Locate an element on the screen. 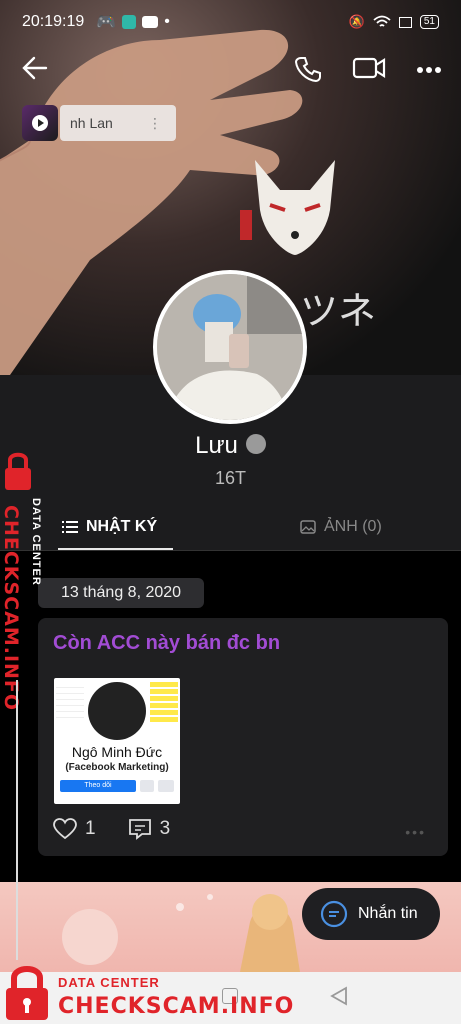 The height and width of the screenshot is (1024, 461). mini-player-label: nh Lan is located at coordinates (91, 123).